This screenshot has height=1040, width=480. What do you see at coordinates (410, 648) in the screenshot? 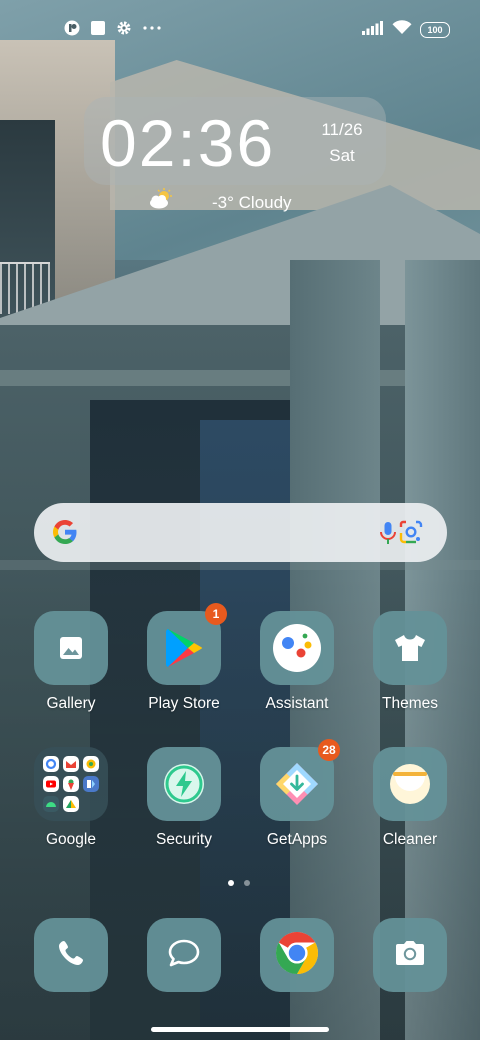
I see `themes-shirt-icon` at bounding box center [410, 648].